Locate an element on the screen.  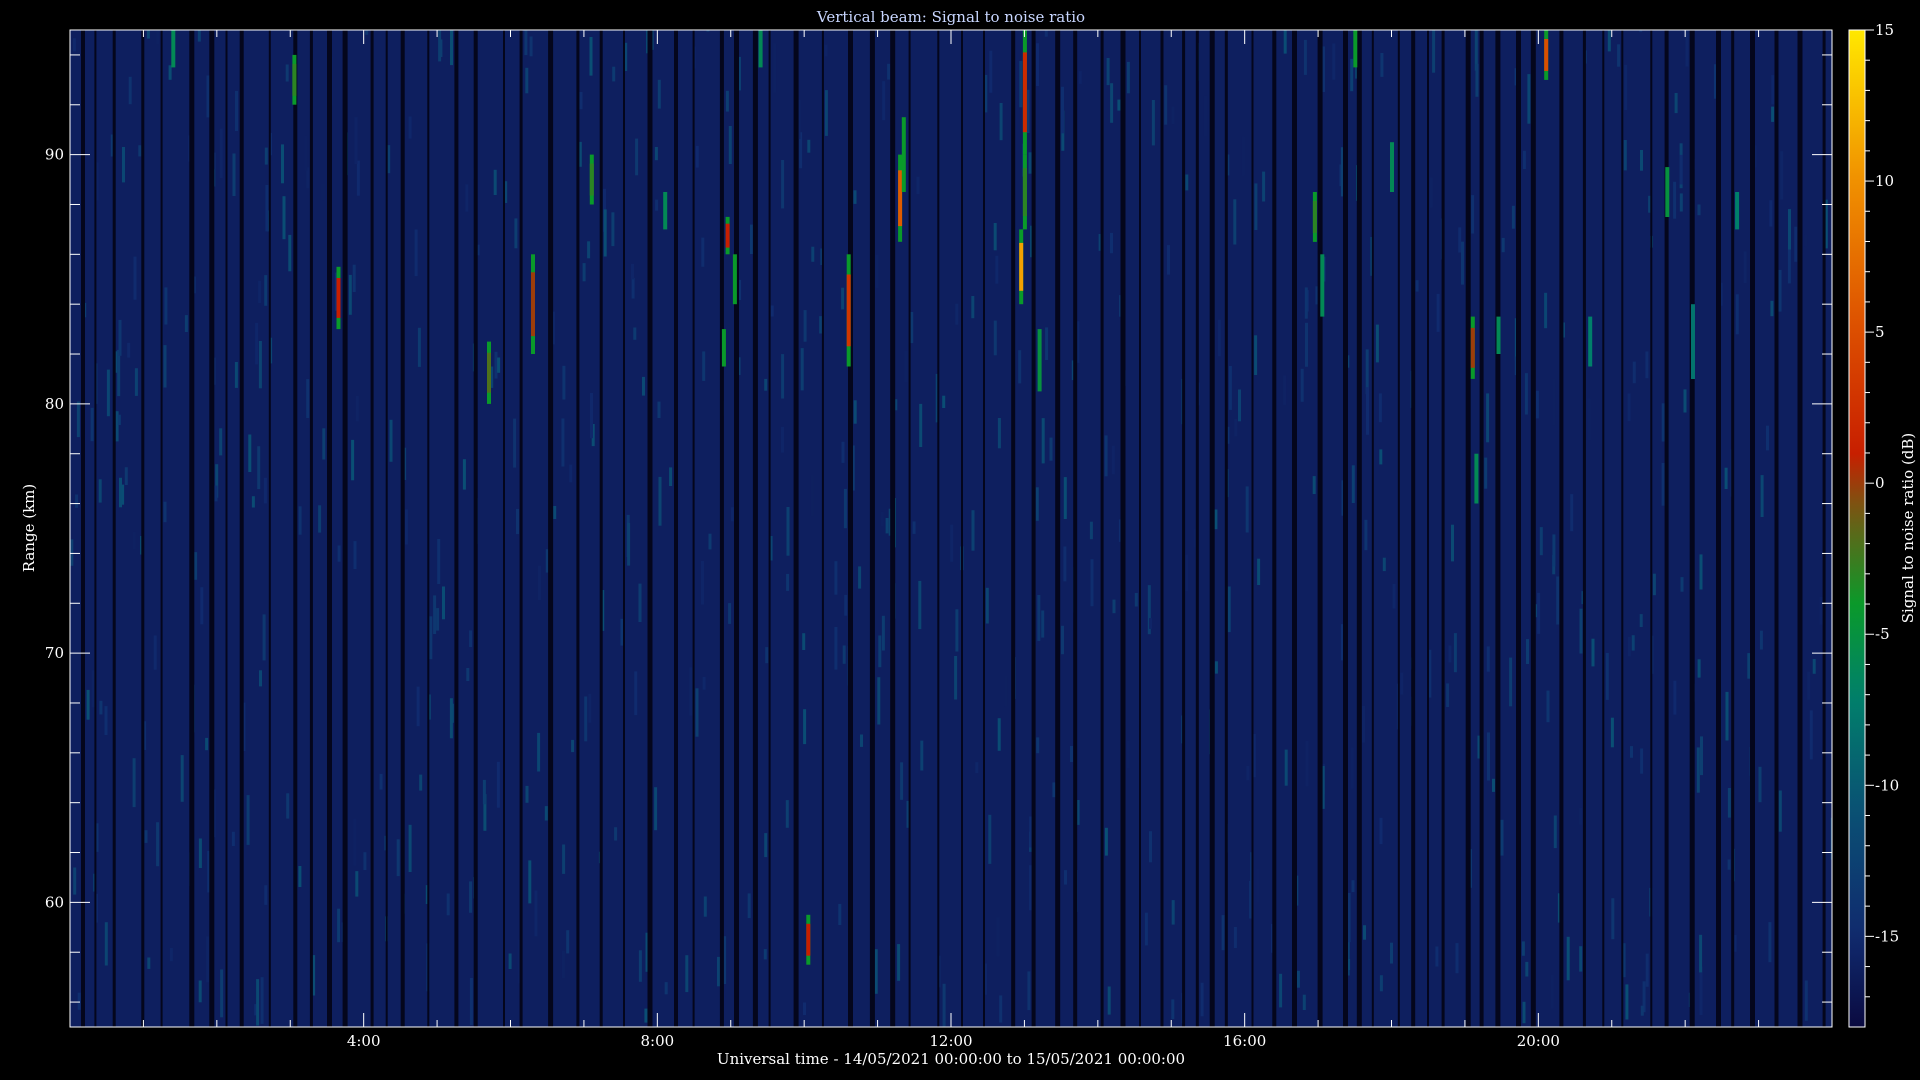
colorbar-tick-label: 0 is located at coordinates (1880, 483).